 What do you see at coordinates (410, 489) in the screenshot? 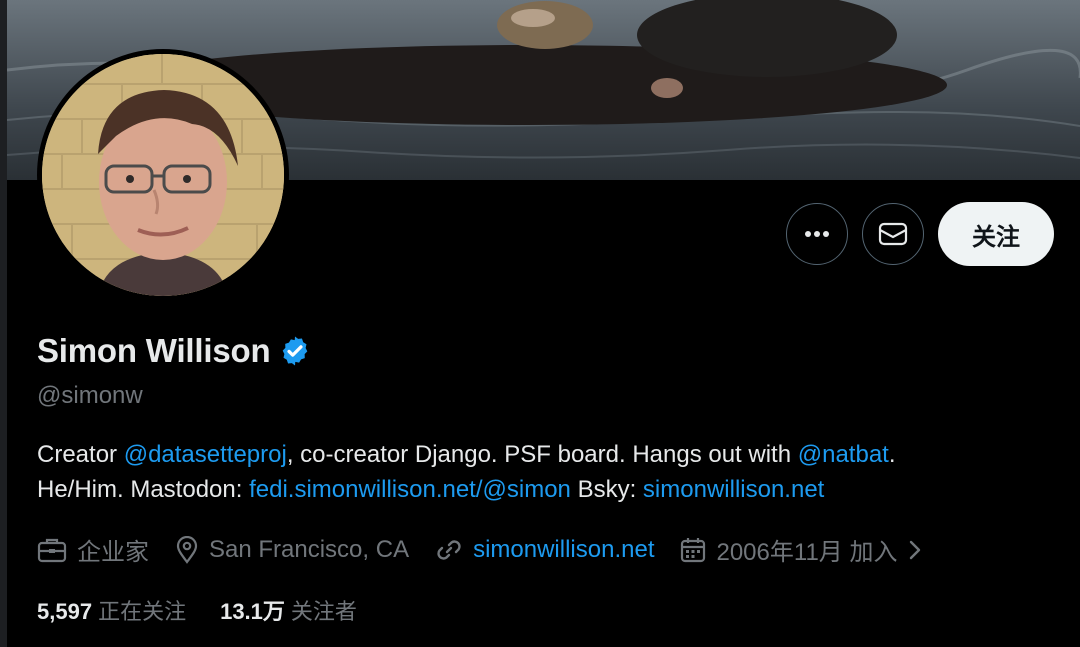
I see `bio-link-mastodon: fedi.simonwillison.net/@simon` at bounding box center [410, 489].